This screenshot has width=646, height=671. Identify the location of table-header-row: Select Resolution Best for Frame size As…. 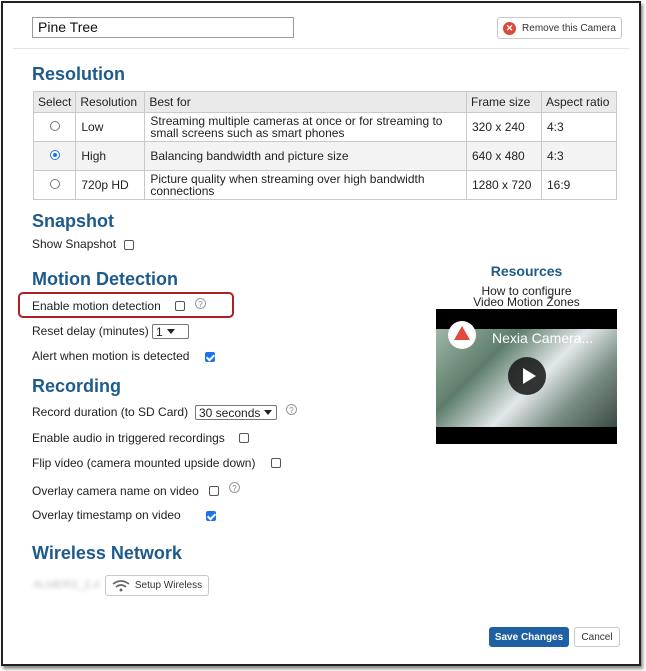
(324, 102).